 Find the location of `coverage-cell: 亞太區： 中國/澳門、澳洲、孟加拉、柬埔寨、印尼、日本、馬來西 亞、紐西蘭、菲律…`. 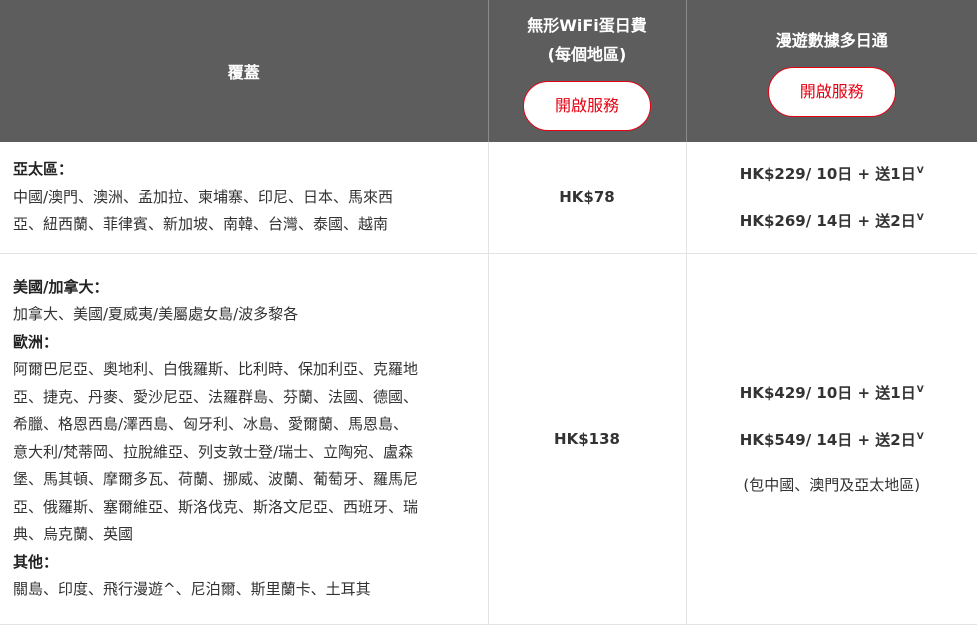

coverage-cell: 亞太區： 中國/澳門、澳洲、孟加拉、柬埔寨、印尼、日本、馬來西 亞、紐西蘭、菲律… is located at coordinates (244, 198).